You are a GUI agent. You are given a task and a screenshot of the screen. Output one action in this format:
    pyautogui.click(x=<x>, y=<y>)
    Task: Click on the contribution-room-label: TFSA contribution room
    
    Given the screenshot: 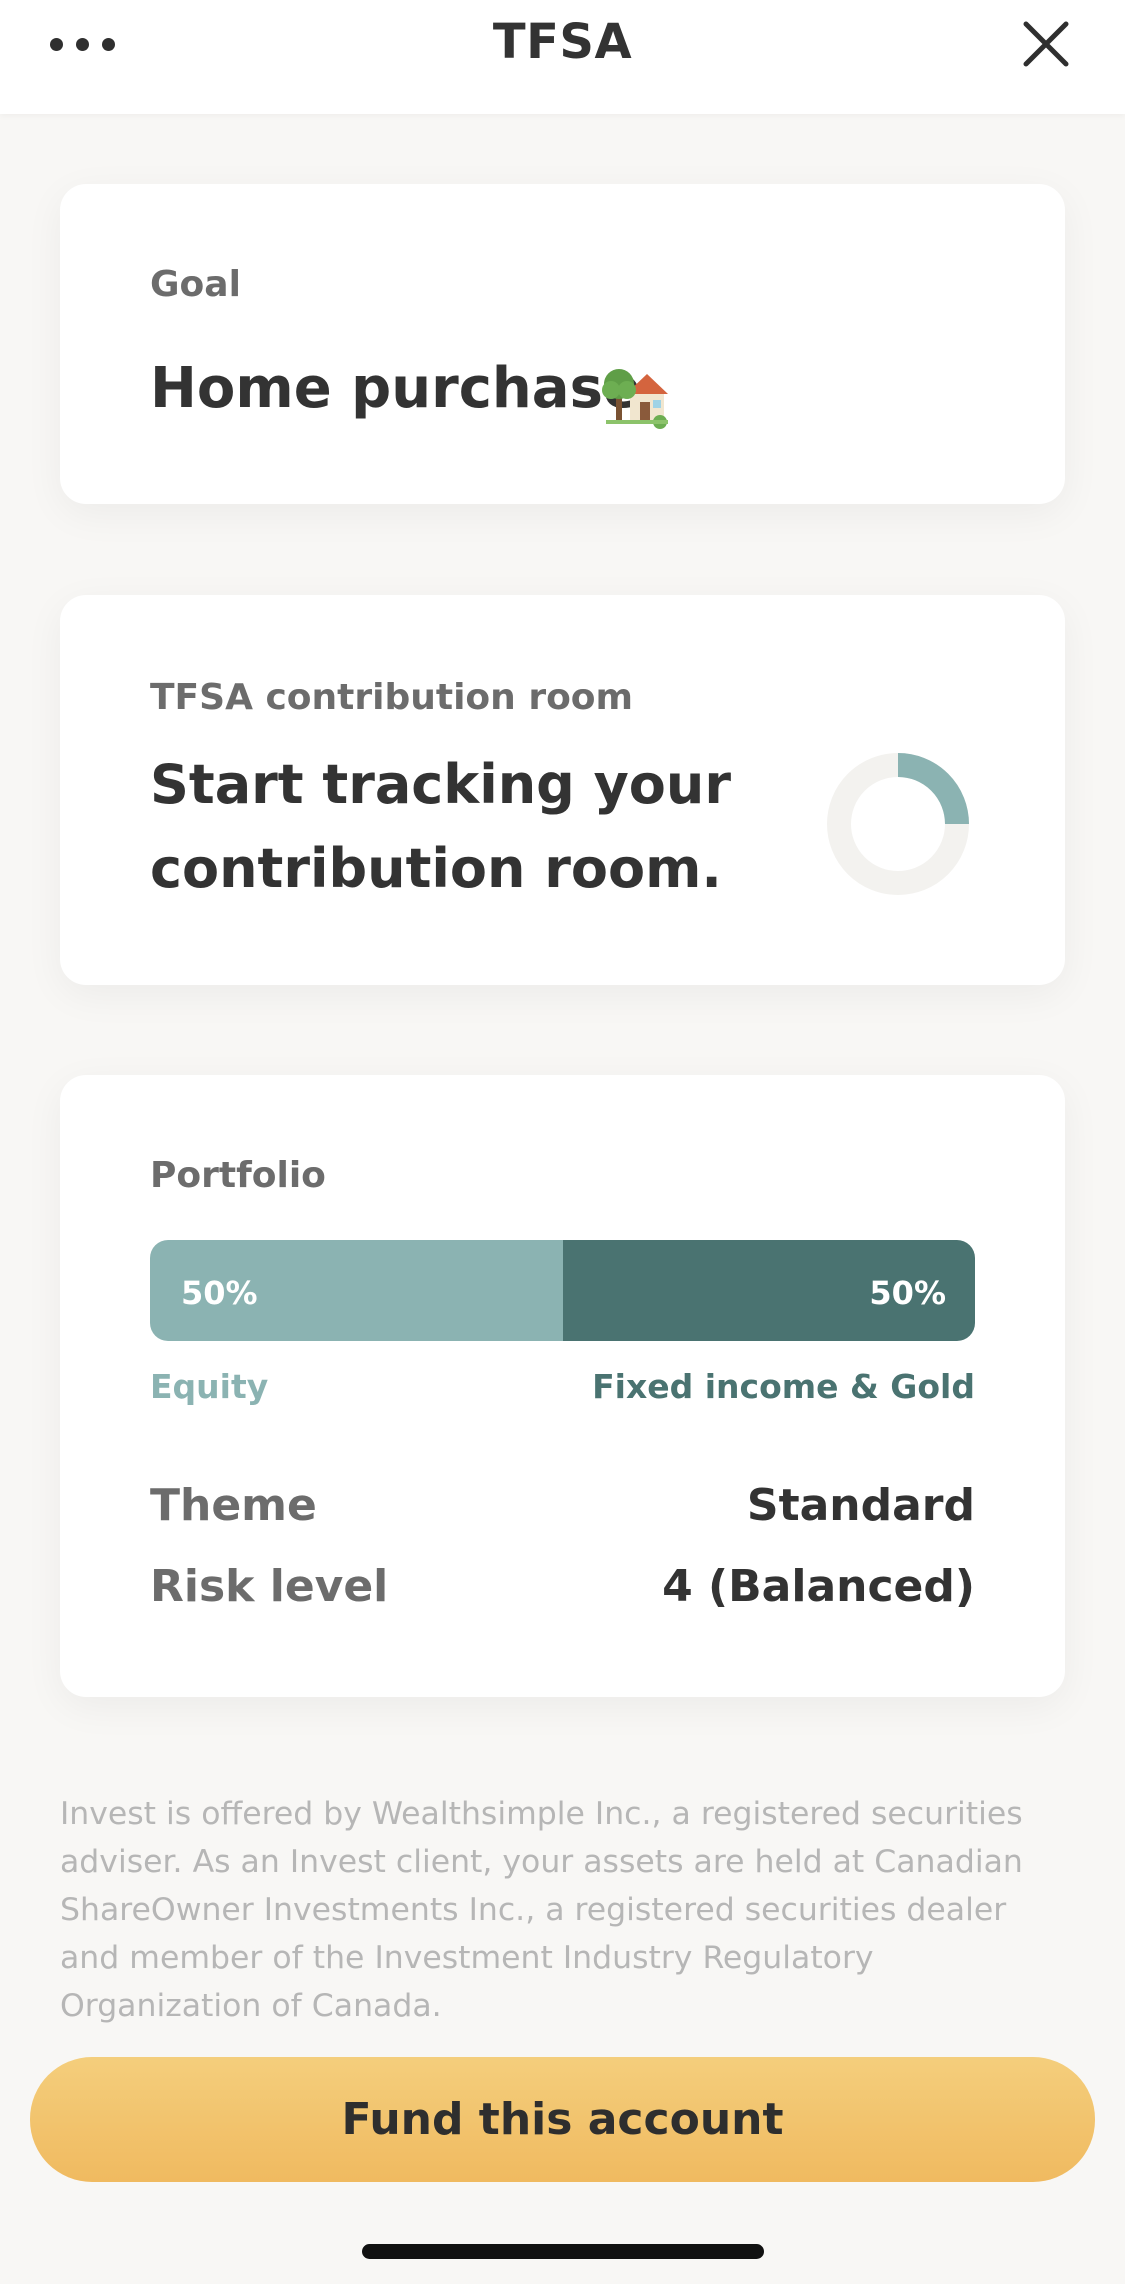 What is the action you would take?
    pyautogui.click(x=392, y=697)
    